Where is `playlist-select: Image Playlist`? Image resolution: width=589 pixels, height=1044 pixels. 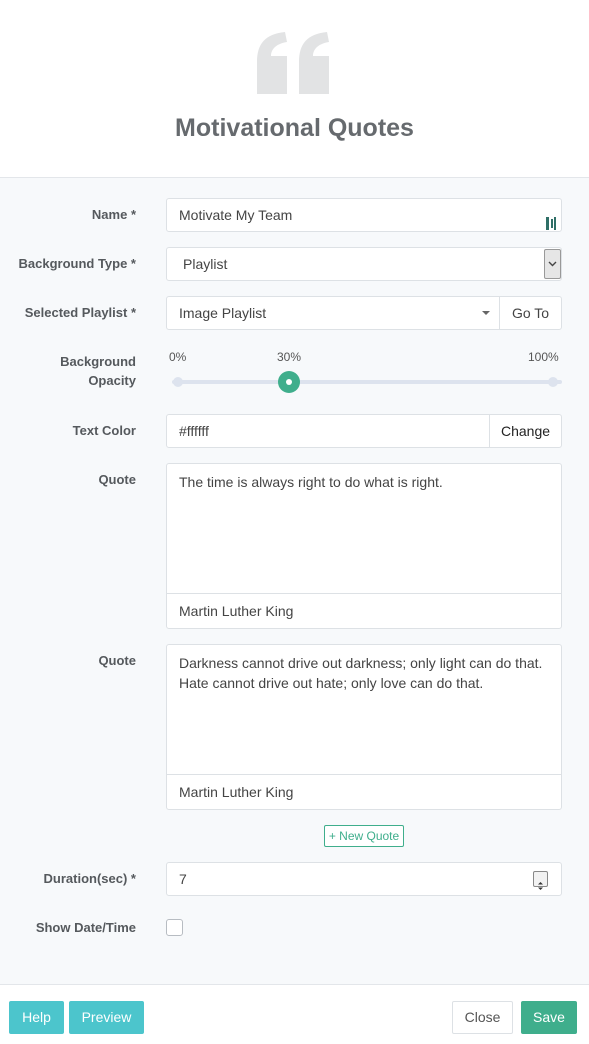
playlist-select: Image Playlist is located at coordinates (333, 313).